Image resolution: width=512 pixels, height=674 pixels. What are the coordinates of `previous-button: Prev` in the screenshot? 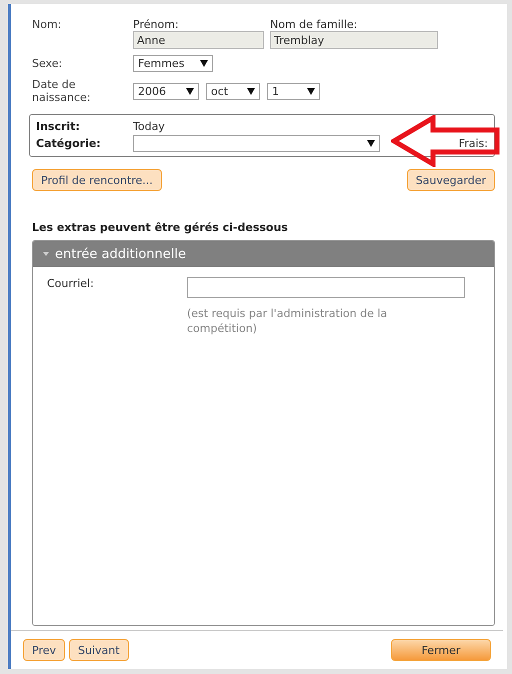 It's located at (44, 650).